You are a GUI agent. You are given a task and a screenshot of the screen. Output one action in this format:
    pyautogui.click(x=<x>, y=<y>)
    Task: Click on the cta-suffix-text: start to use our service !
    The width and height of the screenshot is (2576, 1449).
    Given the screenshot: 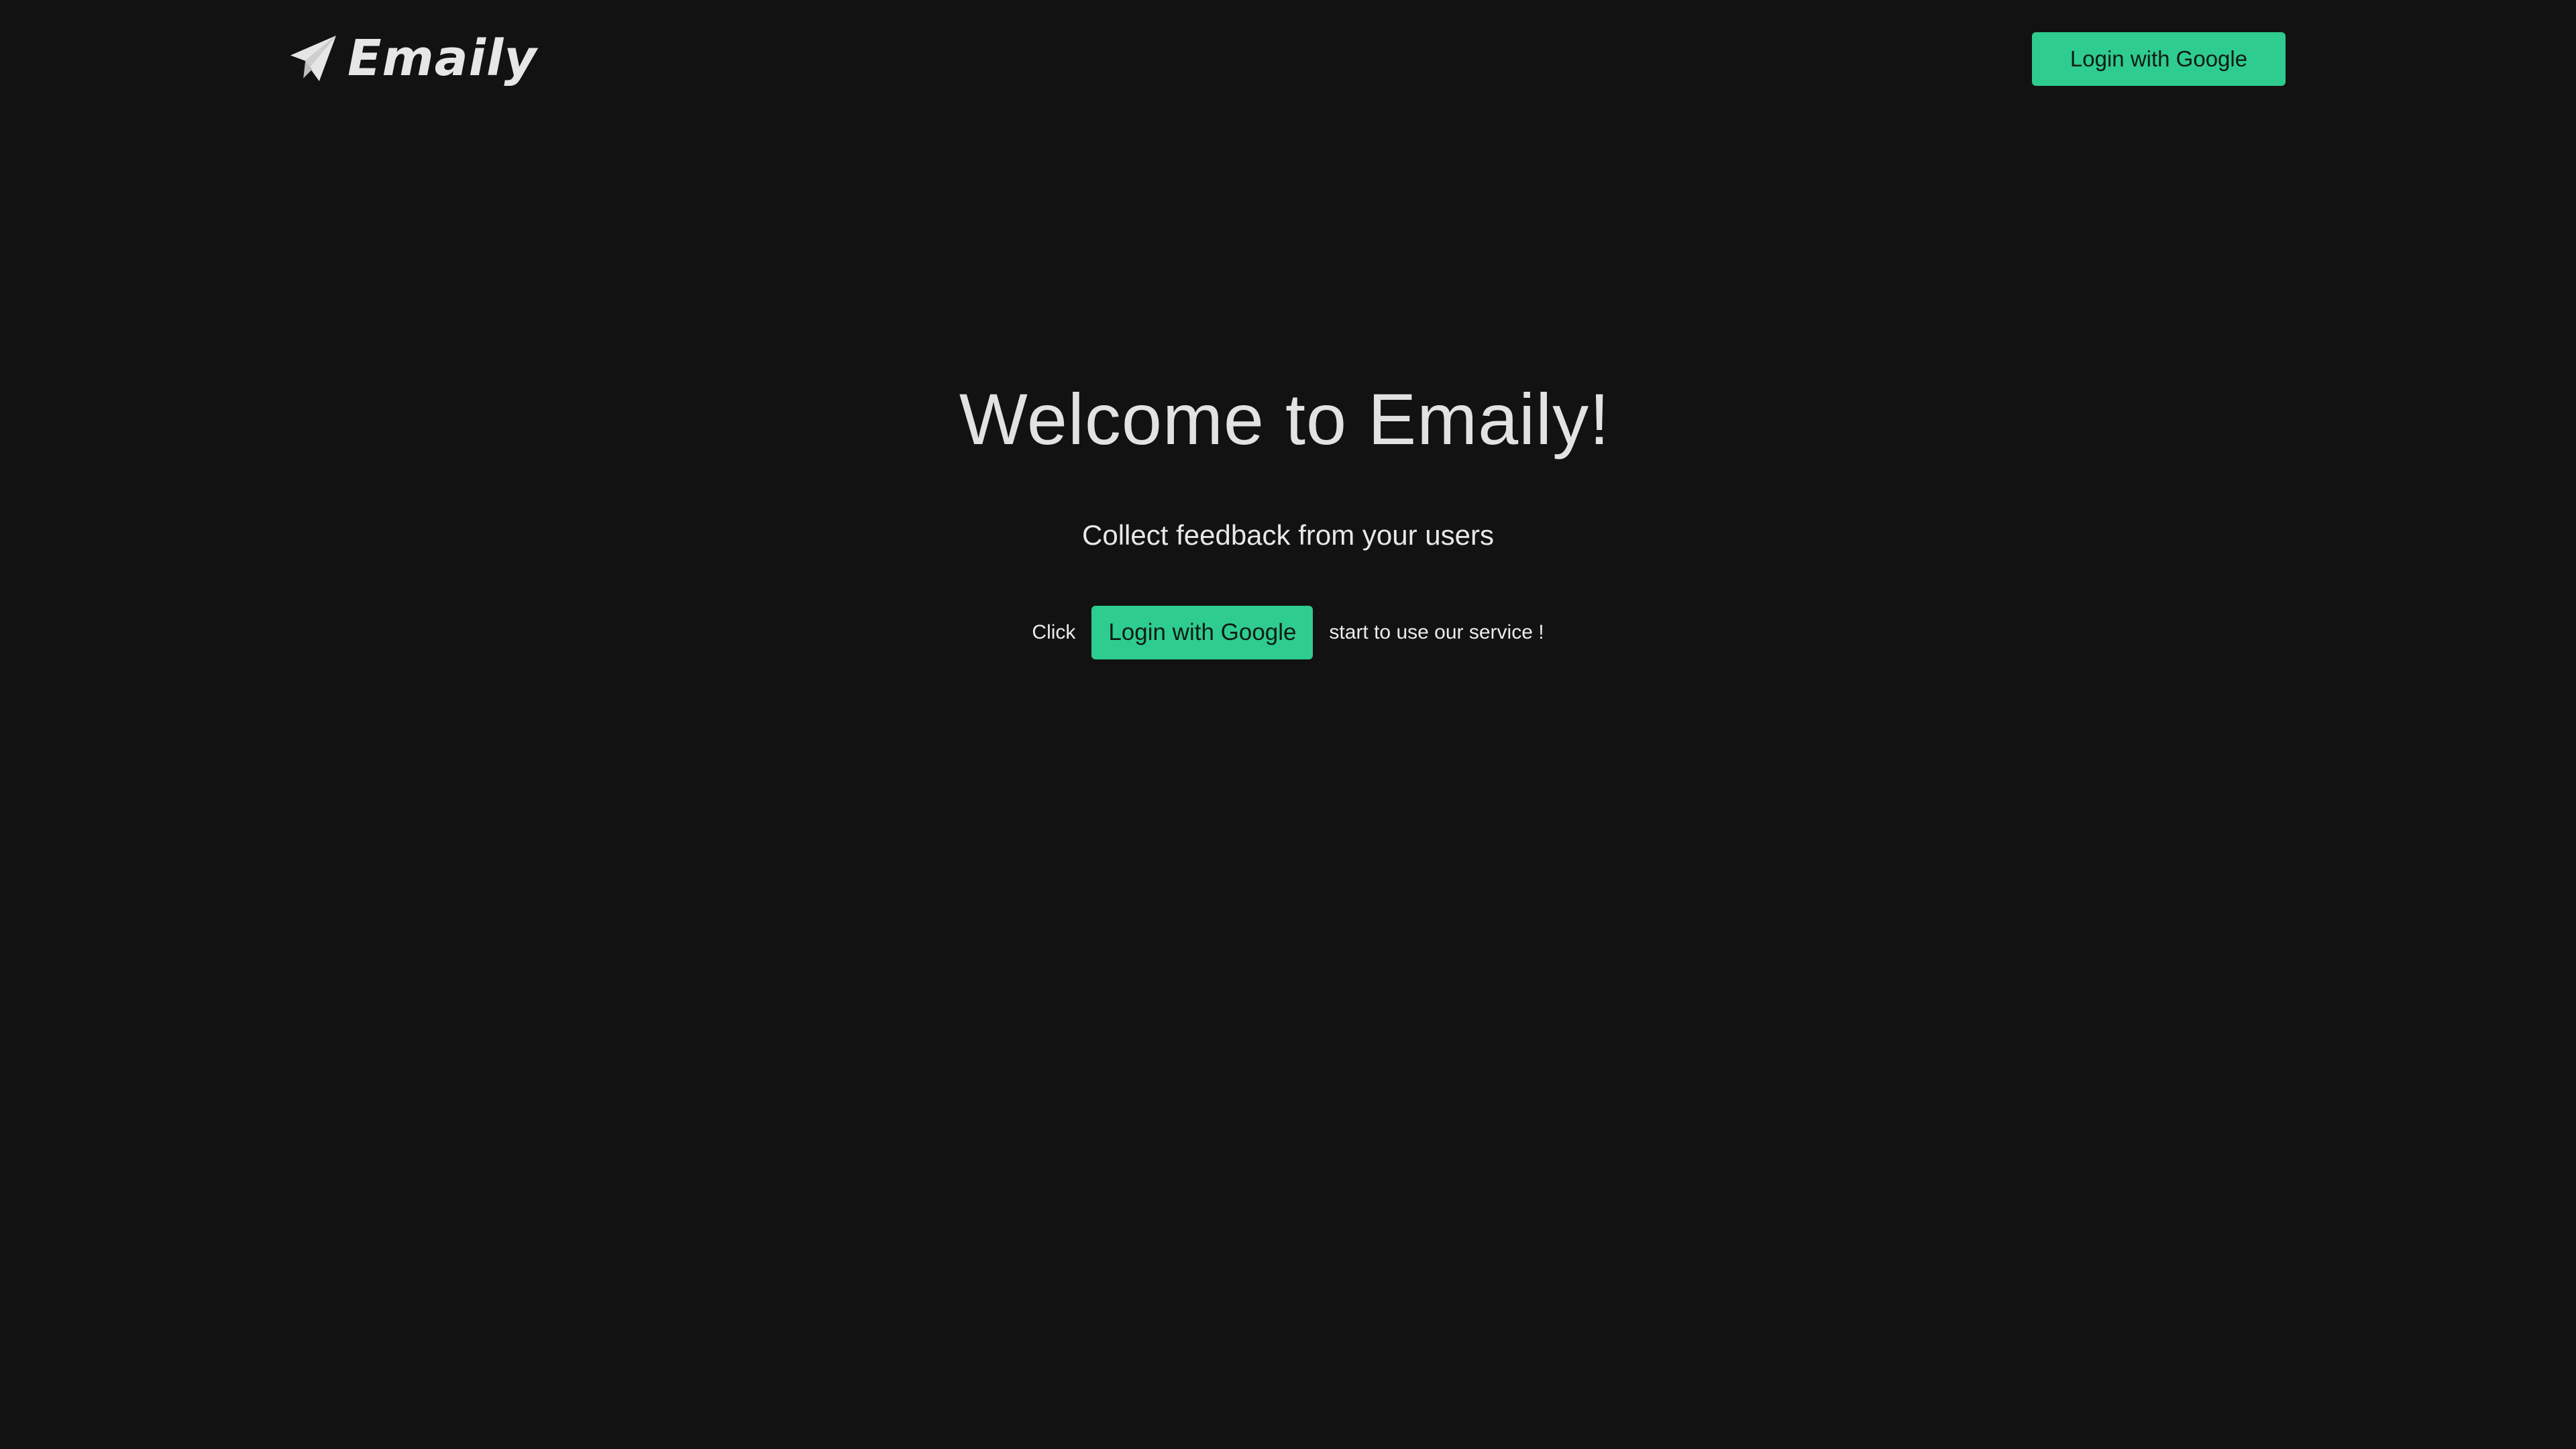 What is the action you would take?
    pyautogui.click(x=1436, y=632)
    